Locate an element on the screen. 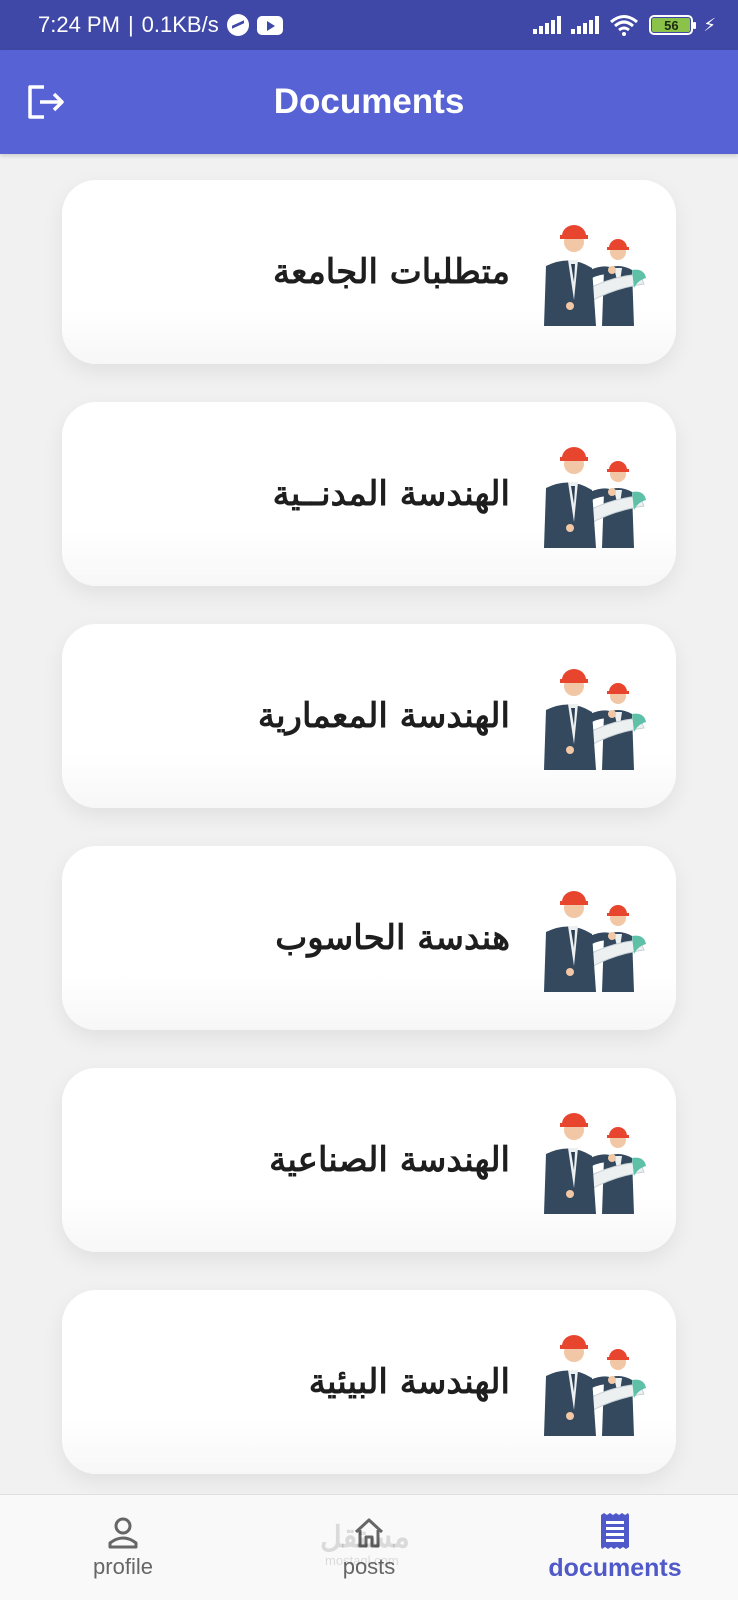 The width and height of the screenshot is (738, 1600). nav-item-profile: profile is located at coordinates (123, 1547).